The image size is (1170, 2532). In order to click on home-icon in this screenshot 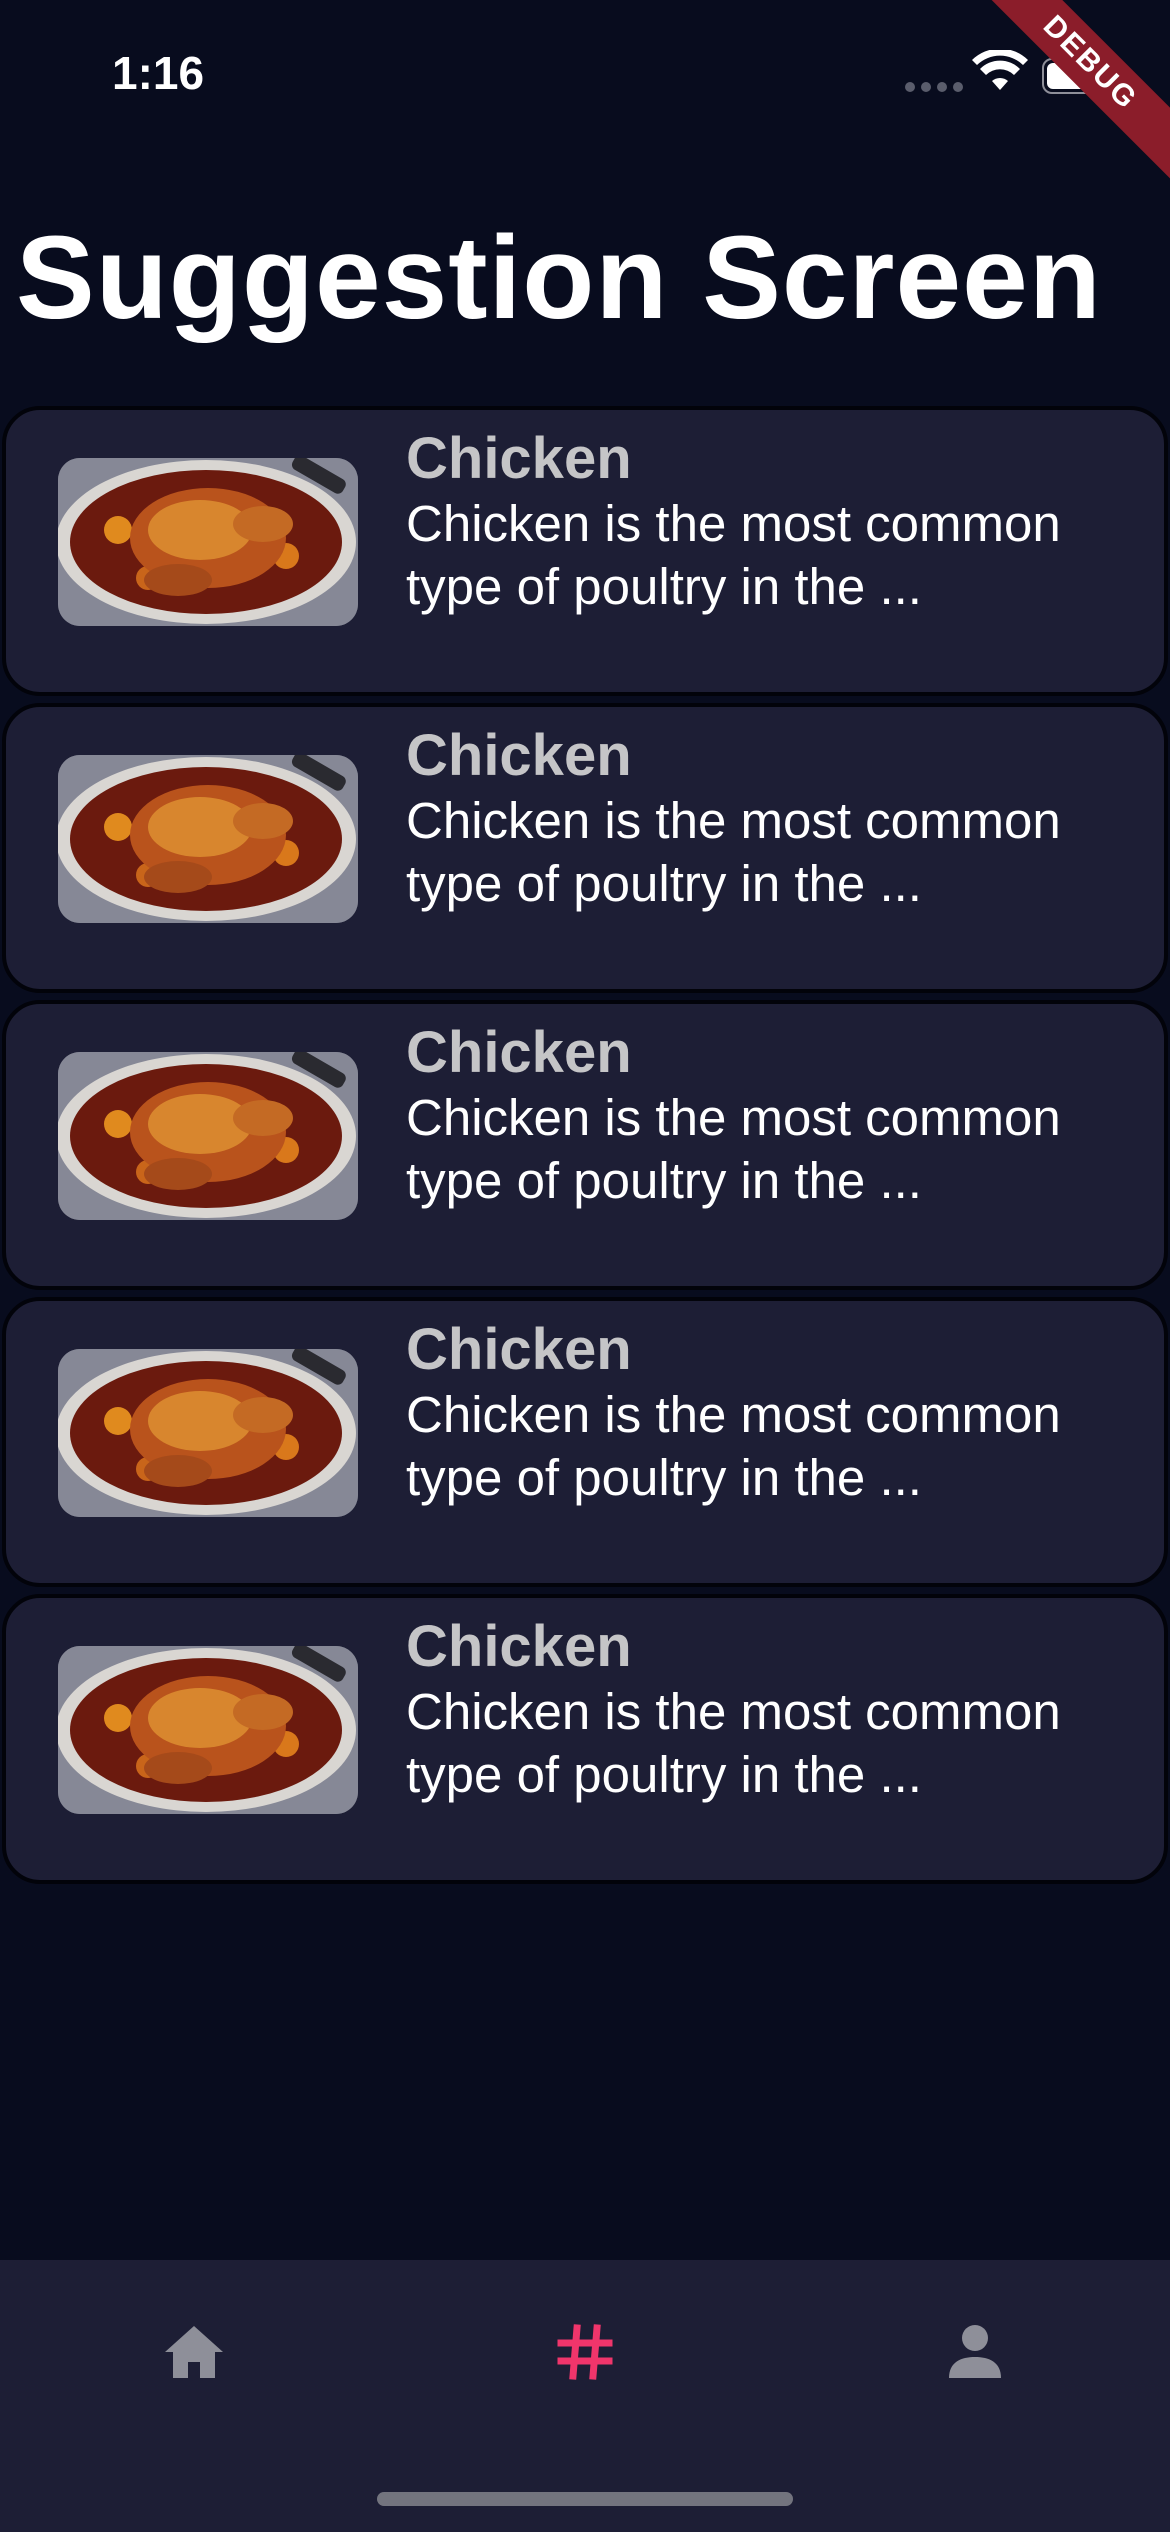, I will do `click(194, 2352)`.